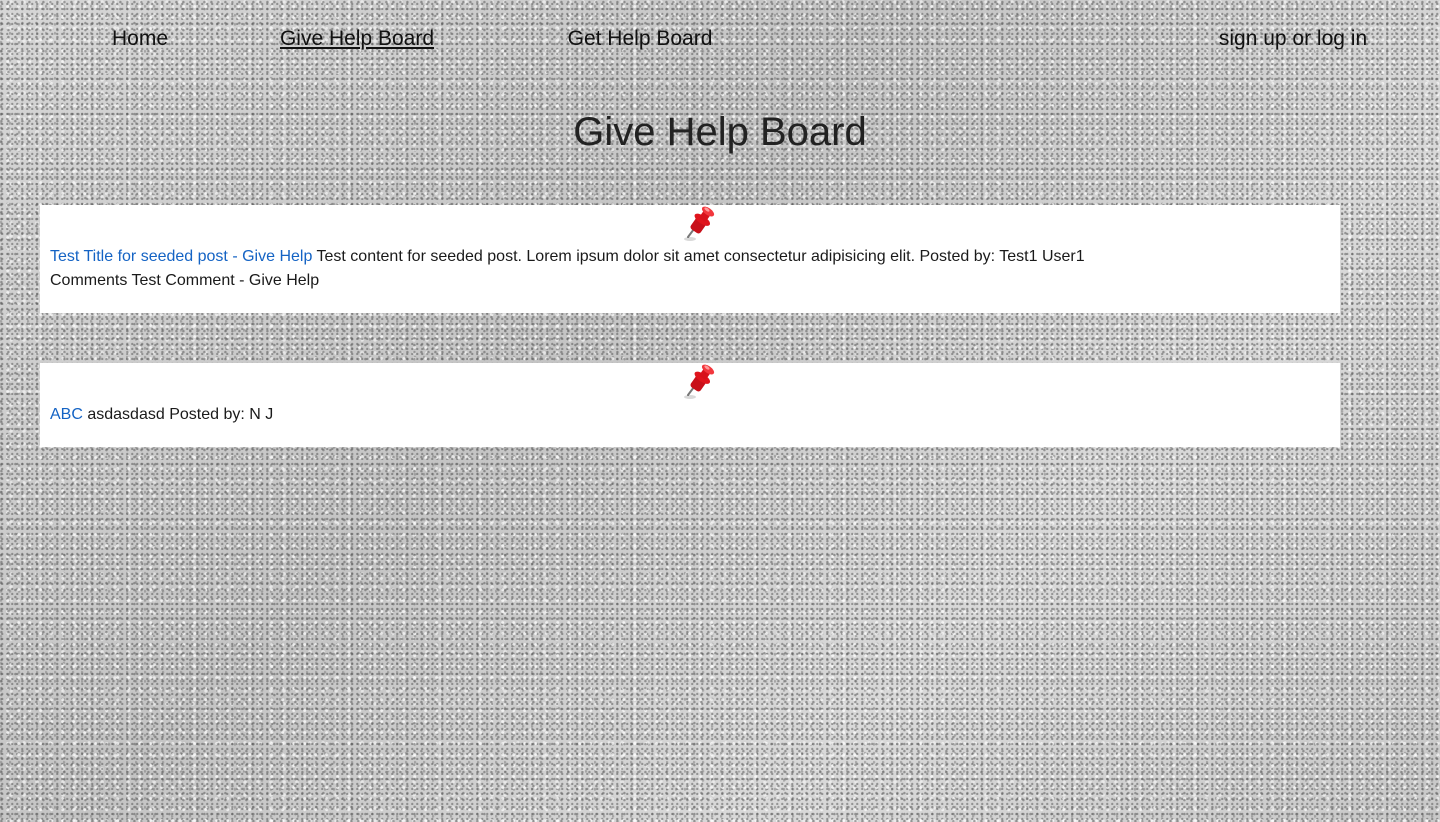 This screenshot has height=822, width=1440. Describe the element at coordinates (140, 38) in the screenshot. I see `nav-home-link: Home` at that location.